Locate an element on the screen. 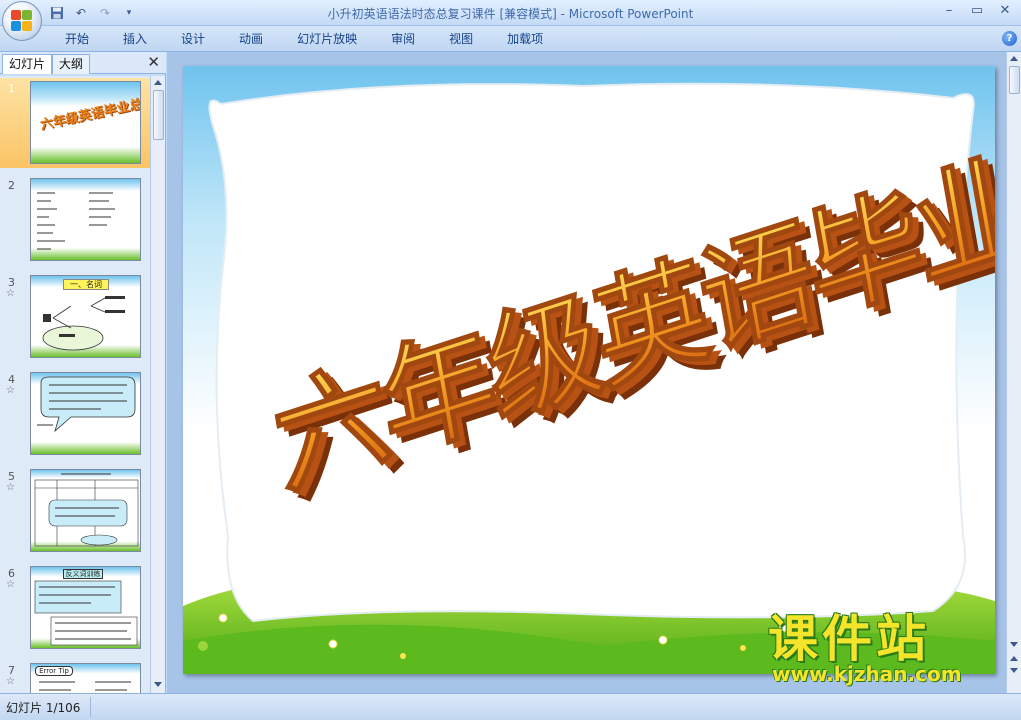 The height and width of the screenshot is (720, 1021). next-slide-icon is located at coordinates (1014, 670).